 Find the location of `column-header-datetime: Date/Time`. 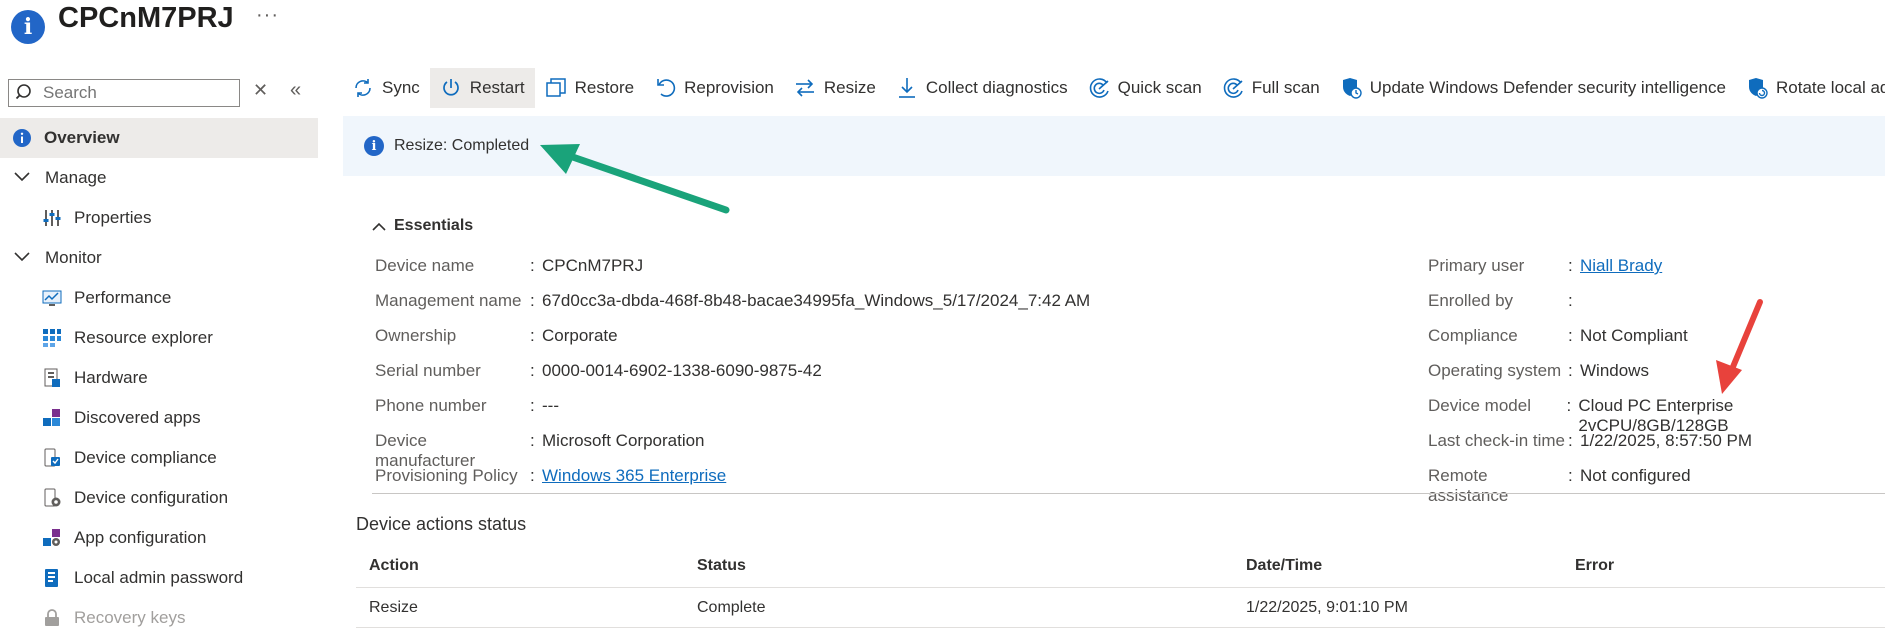

column-header-datetime: Date/Time is located at coordinates (1284, 566).